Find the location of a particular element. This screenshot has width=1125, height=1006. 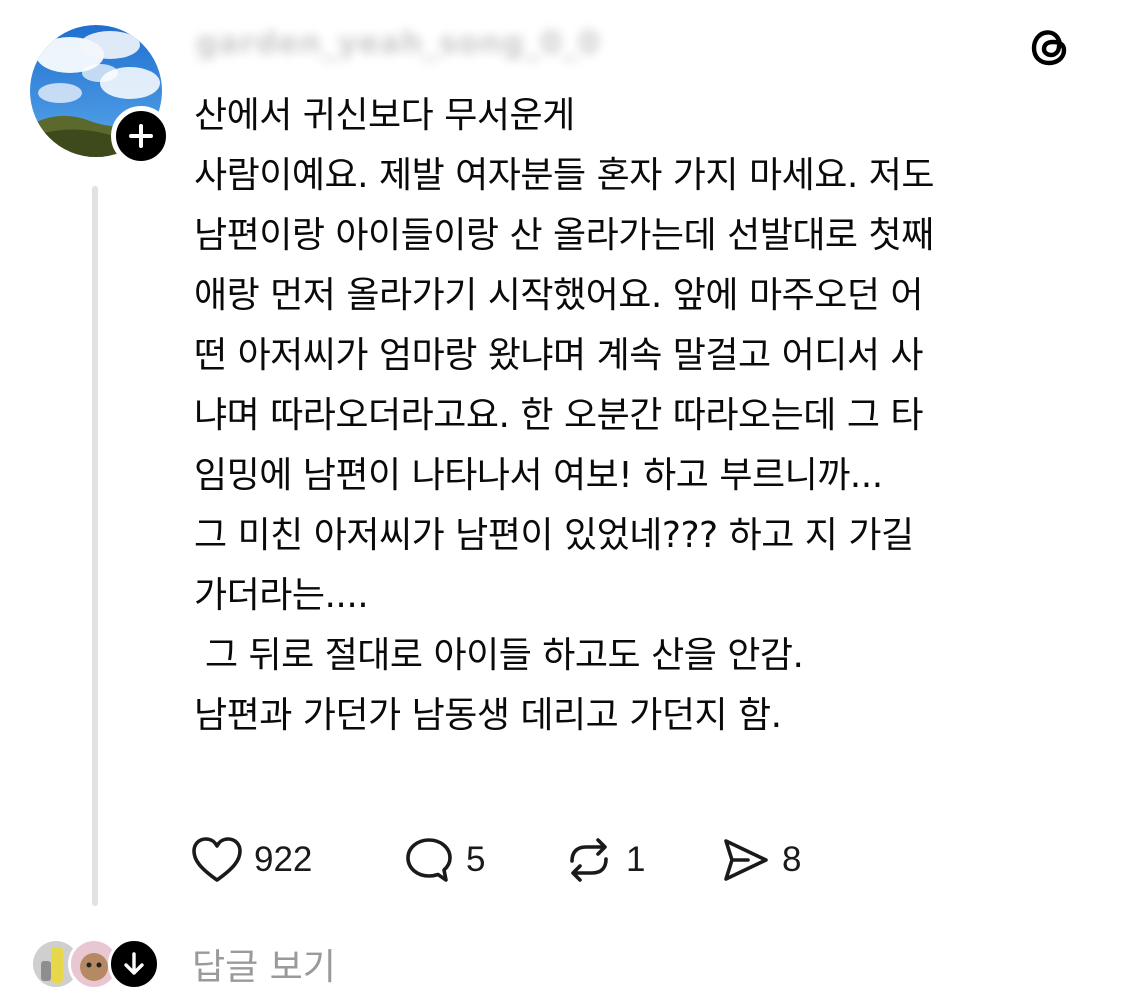

repost-count: 1 is located at coordinates (636, 859).